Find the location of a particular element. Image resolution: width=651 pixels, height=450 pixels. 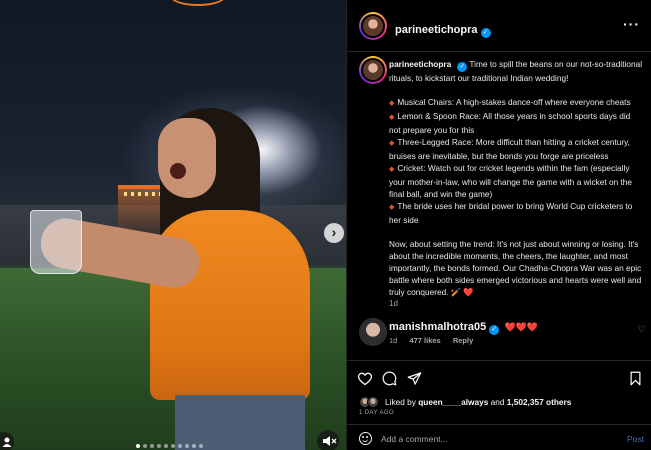

more-options-button: ··· is located at coordinates (631, 24).